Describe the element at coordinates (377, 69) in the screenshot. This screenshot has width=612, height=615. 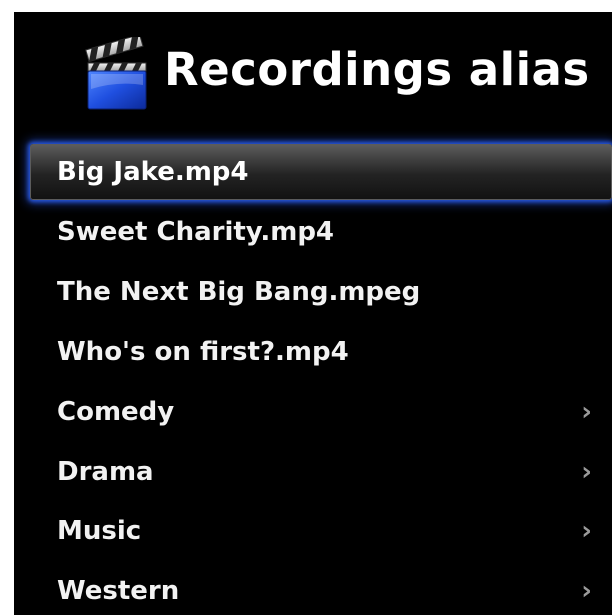
I see `page-title: Recordings alias` at that location.